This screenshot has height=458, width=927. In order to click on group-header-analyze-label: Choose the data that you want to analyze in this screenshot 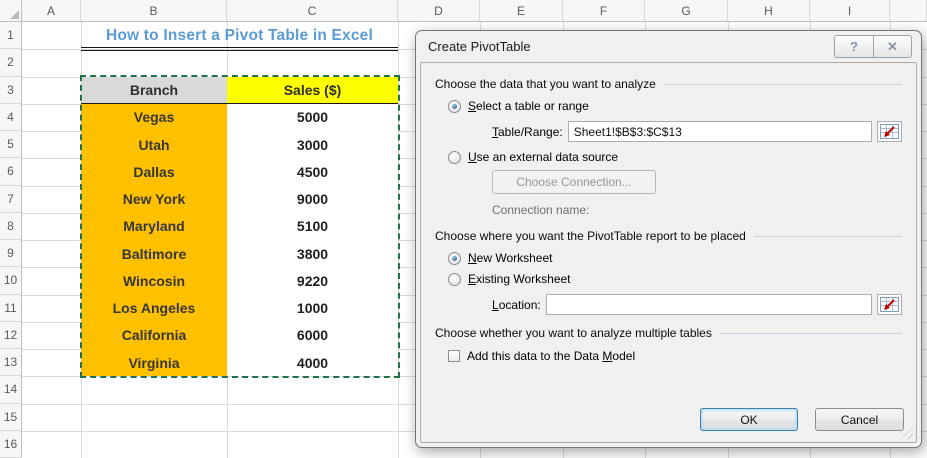, I will do `click(545, 84)`.